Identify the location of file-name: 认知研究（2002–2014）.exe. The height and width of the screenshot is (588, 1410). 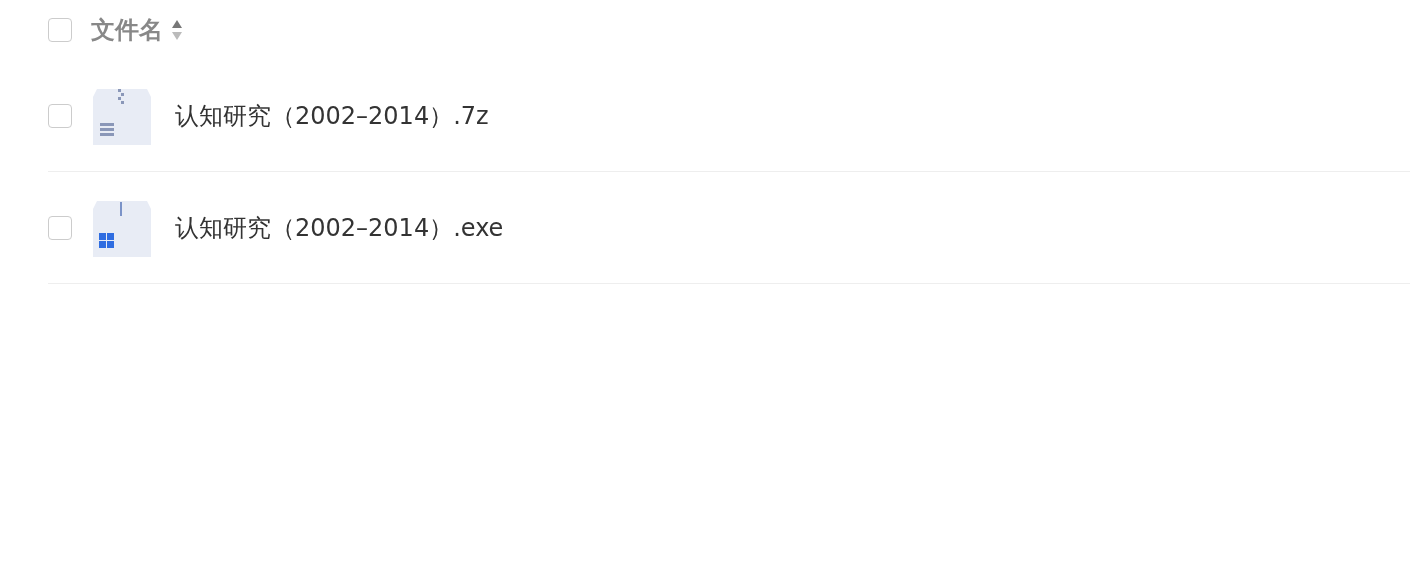
(339, 227).